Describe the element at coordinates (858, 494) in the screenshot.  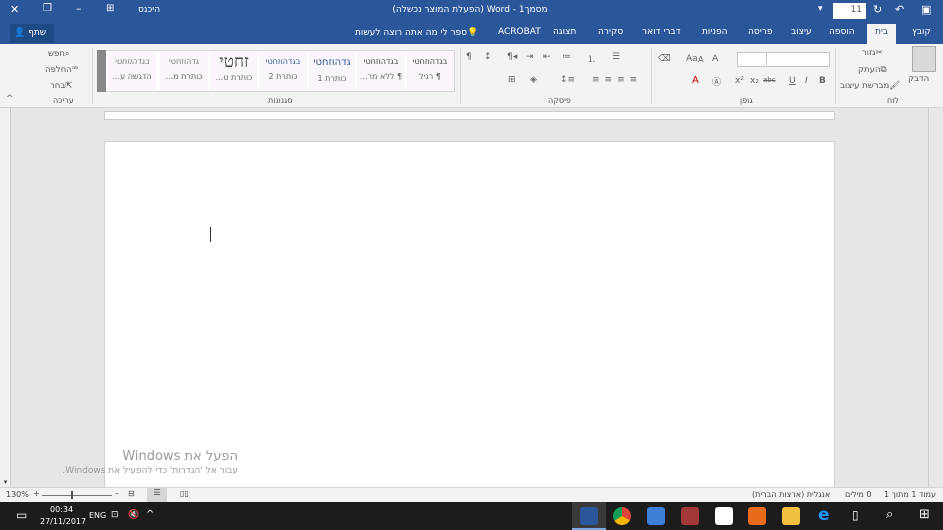
I see `word-count: 0 מילים` at that location.